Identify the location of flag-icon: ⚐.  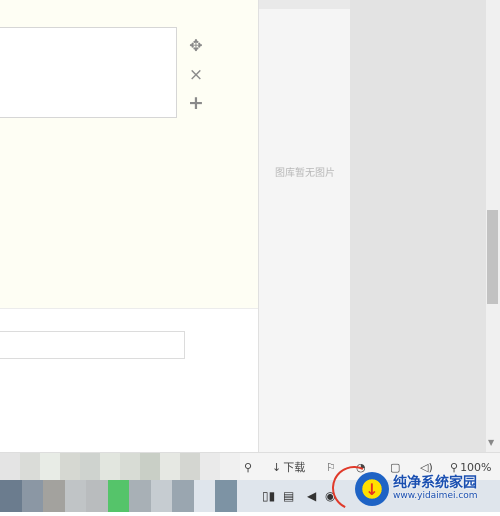
(331, 467).